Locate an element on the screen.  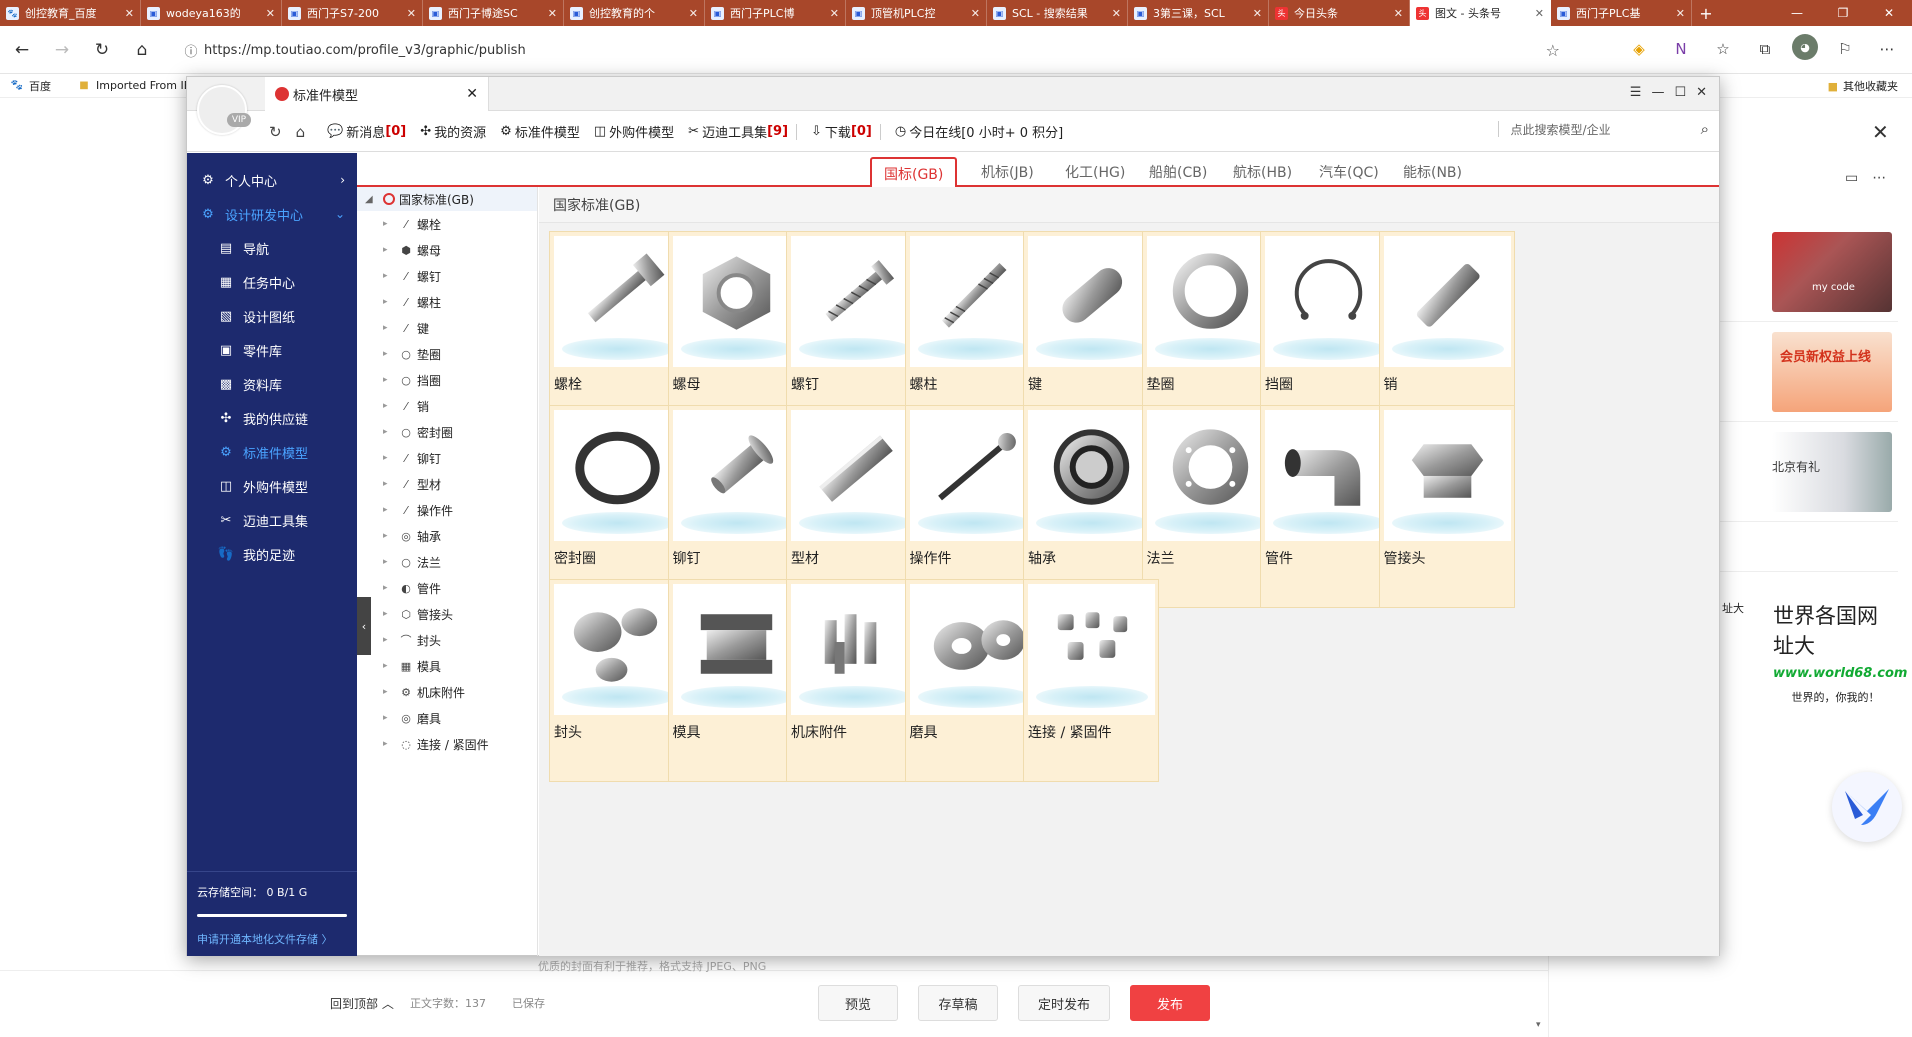
browser-tab-active: 头图文 - 头条号 ✕ is located at coordinates (1480, 13).